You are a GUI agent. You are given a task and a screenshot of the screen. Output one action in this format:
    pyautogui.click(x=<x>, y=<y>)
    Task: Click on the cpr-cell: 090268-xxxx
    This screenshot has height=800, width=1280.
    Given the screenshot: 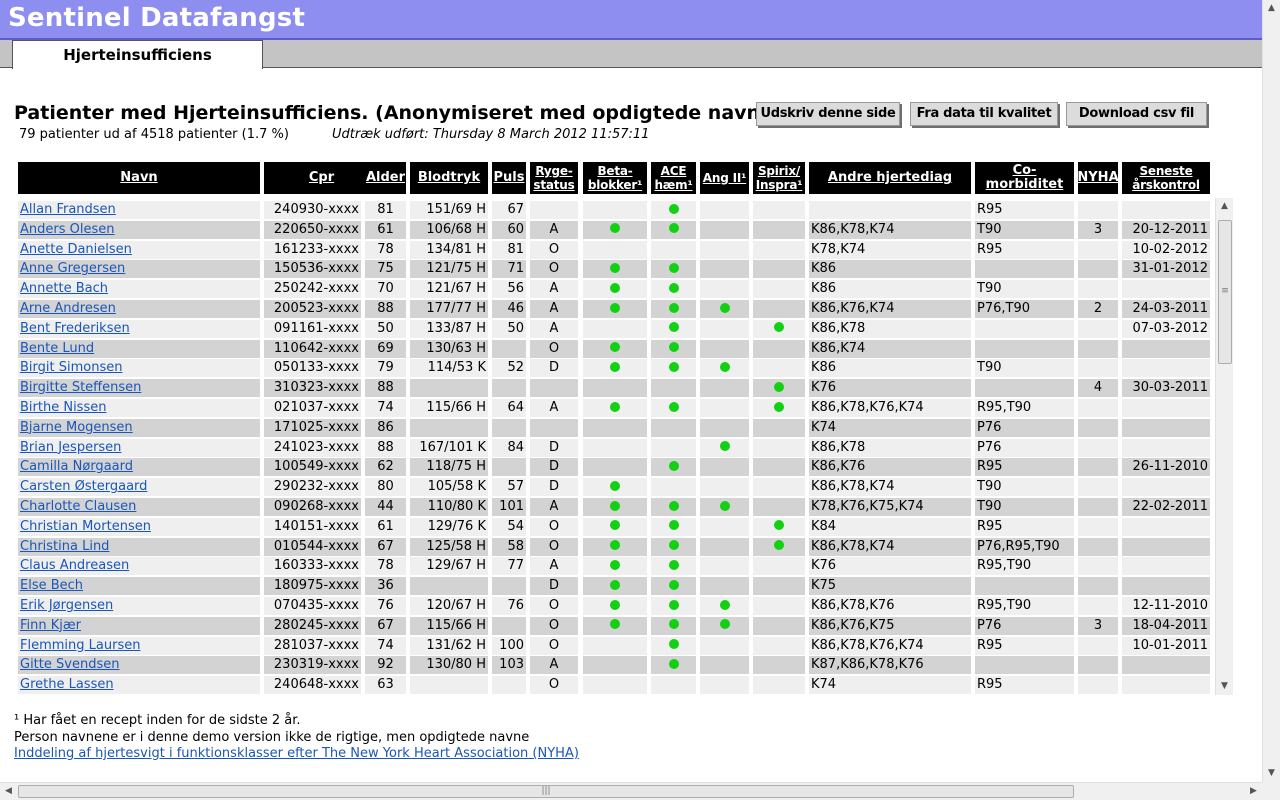 What is the action you would take?
    pyautogui.click(x=312, y=507)
    